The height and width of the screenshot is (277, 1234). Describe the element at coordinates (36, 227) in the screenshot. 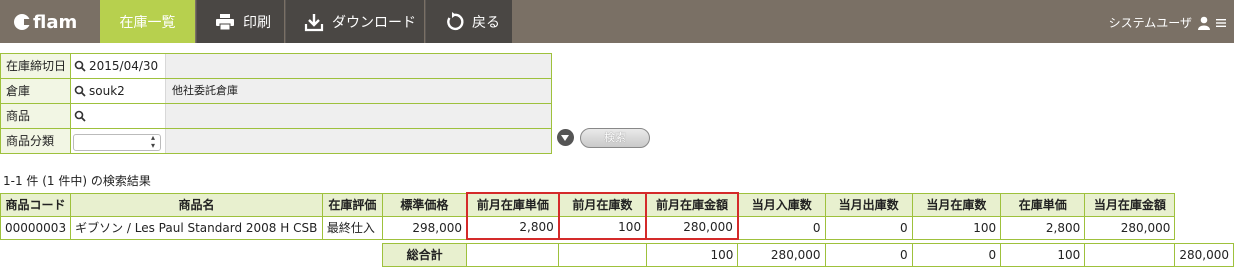

I see `cell-product-code: 00000003` at that location.